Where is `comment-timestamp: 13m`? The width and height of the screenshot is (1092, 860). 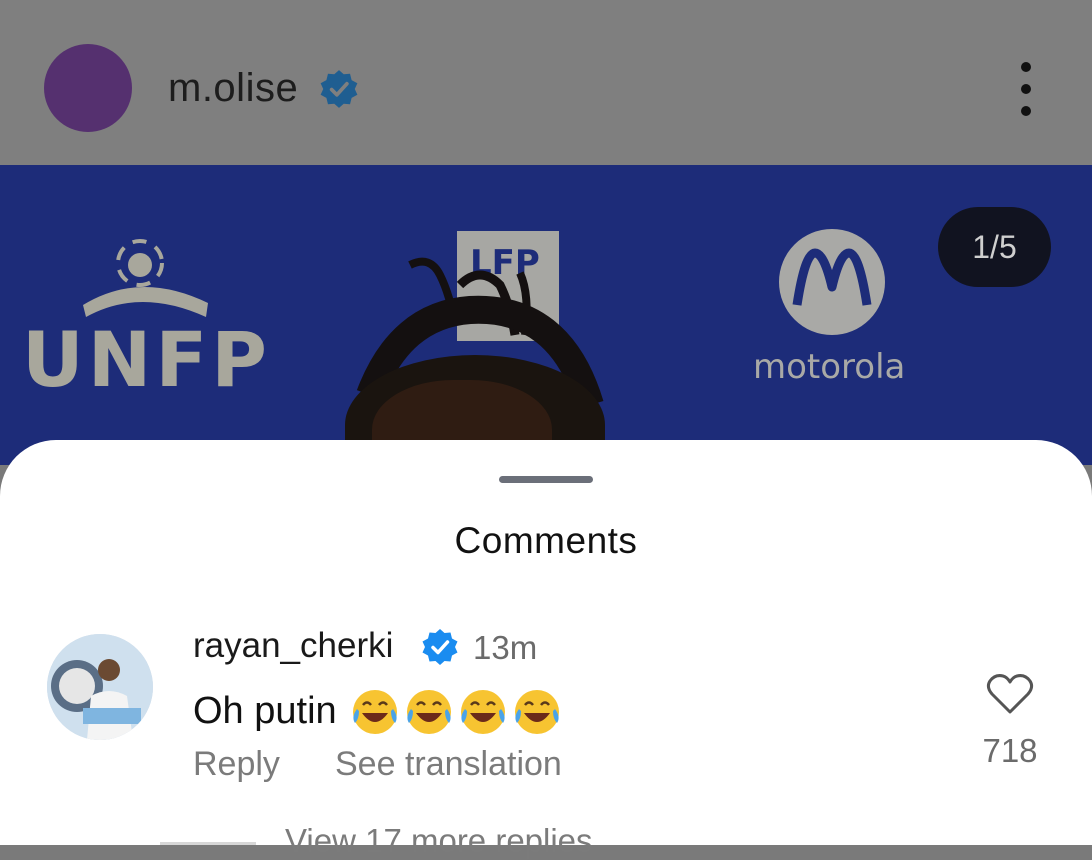
comment-timestamp: 13m is located at coordinates (505, 647).